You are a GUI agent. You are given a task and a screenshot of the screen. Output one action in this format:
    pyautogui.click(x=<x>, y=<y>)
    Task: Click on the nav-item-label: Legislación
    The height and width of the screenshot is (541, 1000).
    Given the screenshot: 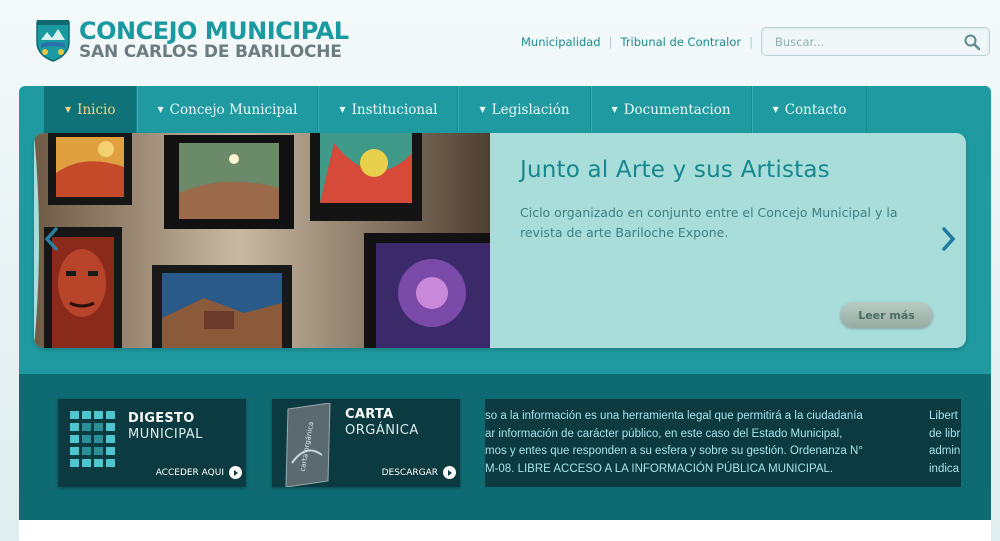 What is the action you would take?
    pyautogui.click(x=530, y=109)
    